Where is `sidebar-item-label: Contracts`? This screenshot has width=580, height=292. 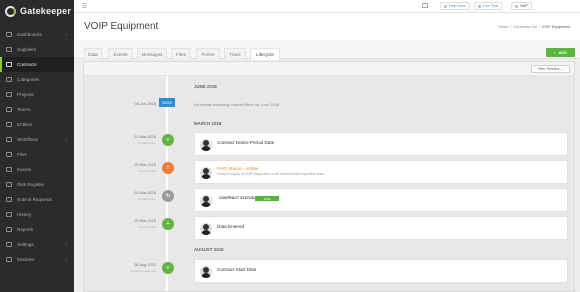
sidebar-item-label: Contracts is located at coordinates (27, 64).